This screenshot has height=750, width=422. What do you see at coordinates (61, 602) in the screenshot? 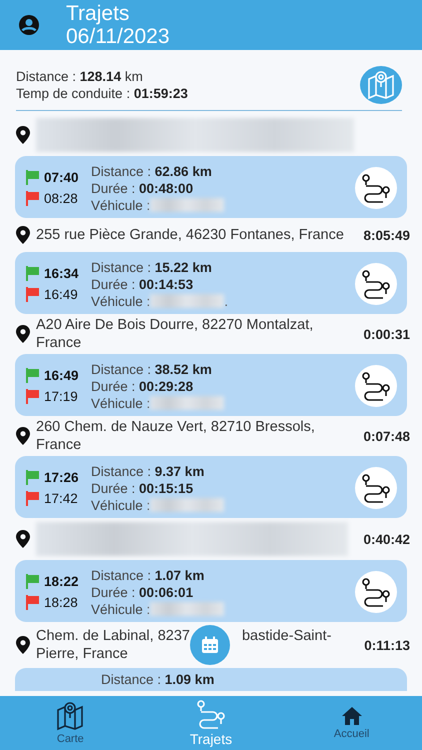
I see `end-time: 18:28` at bounding box center [61, 602].